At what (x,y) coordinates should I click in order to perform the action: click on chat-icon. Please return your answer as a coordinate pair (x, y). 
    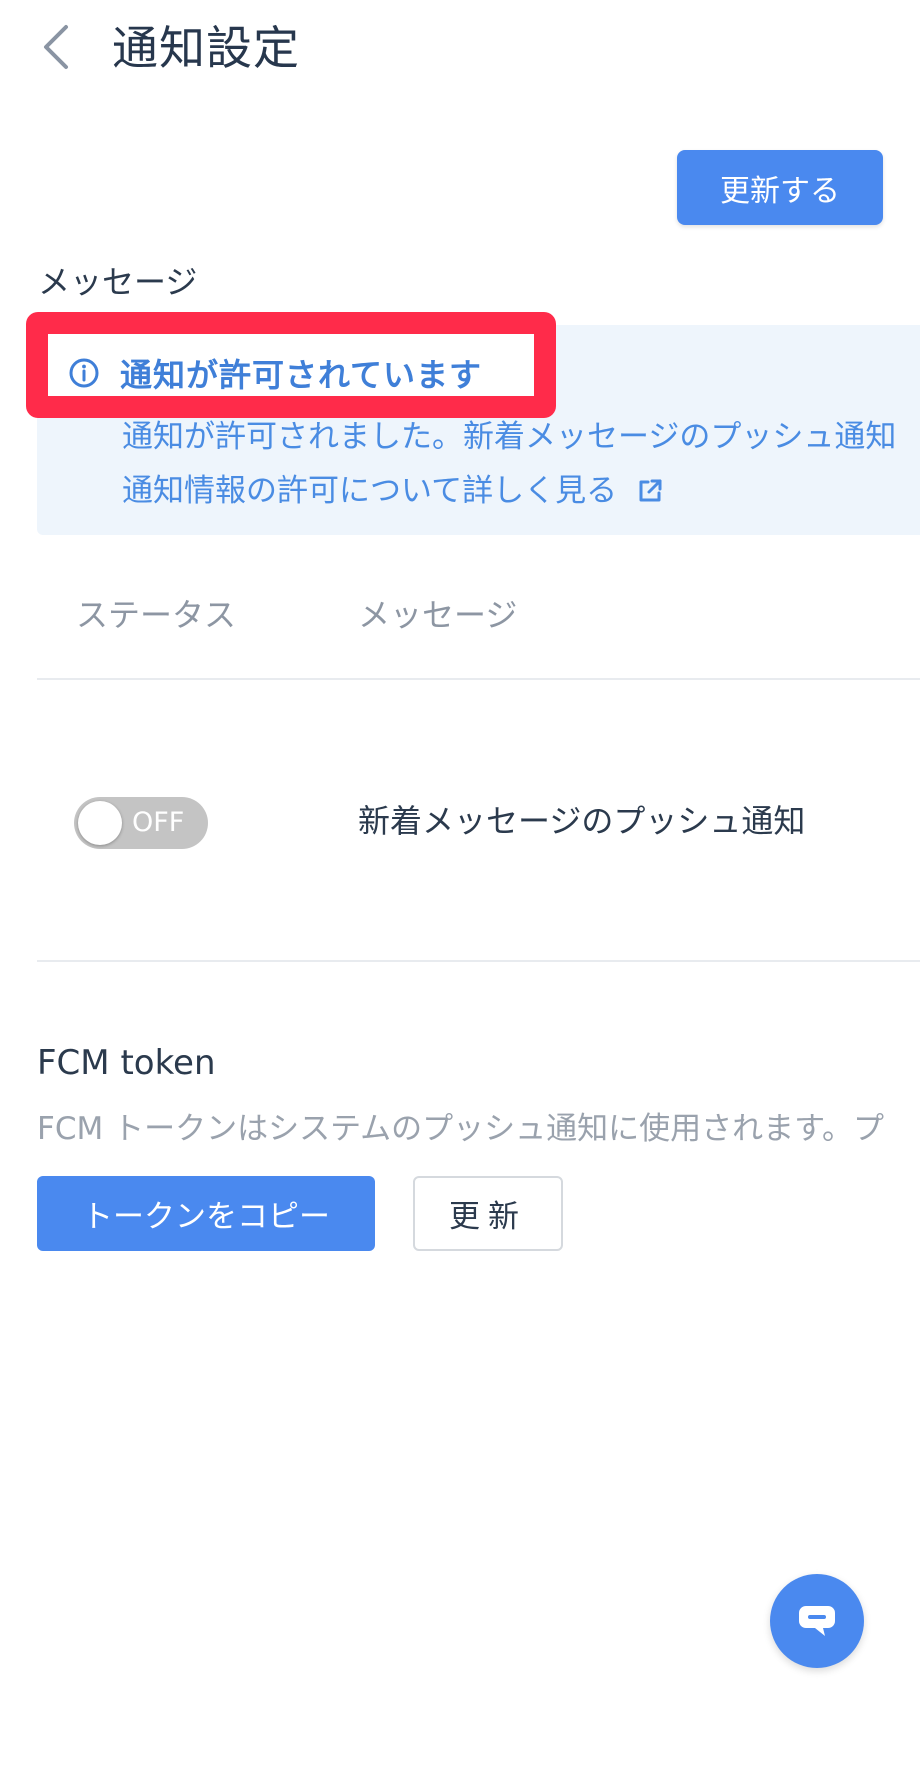
    Looking at the image, I should click on (817, 1621).